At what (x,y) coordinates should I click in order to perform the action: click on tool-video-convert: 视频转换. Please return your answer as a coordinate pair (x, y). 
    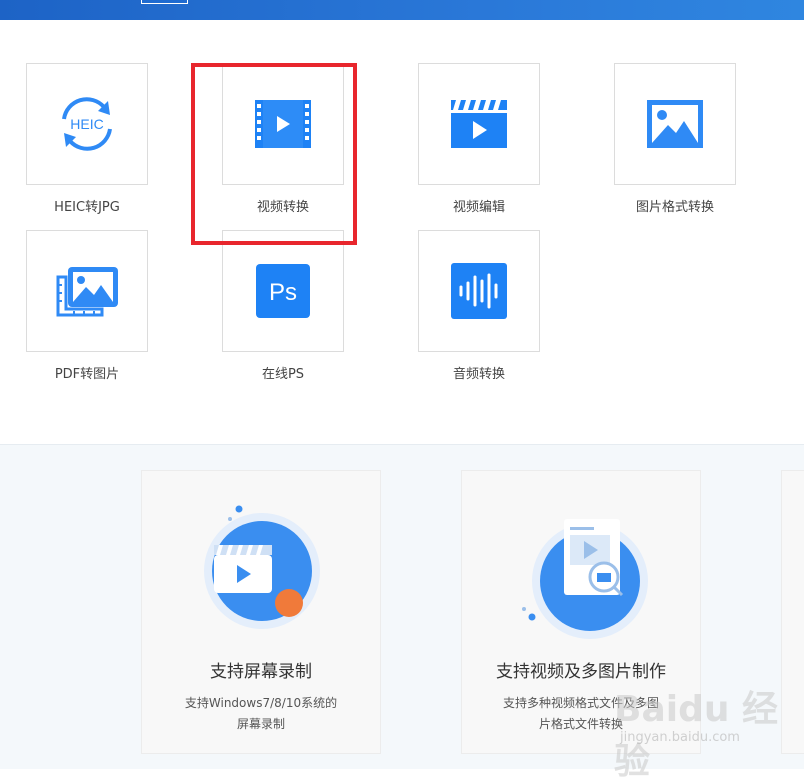
    Looking at the image, I should click on (283, 140).